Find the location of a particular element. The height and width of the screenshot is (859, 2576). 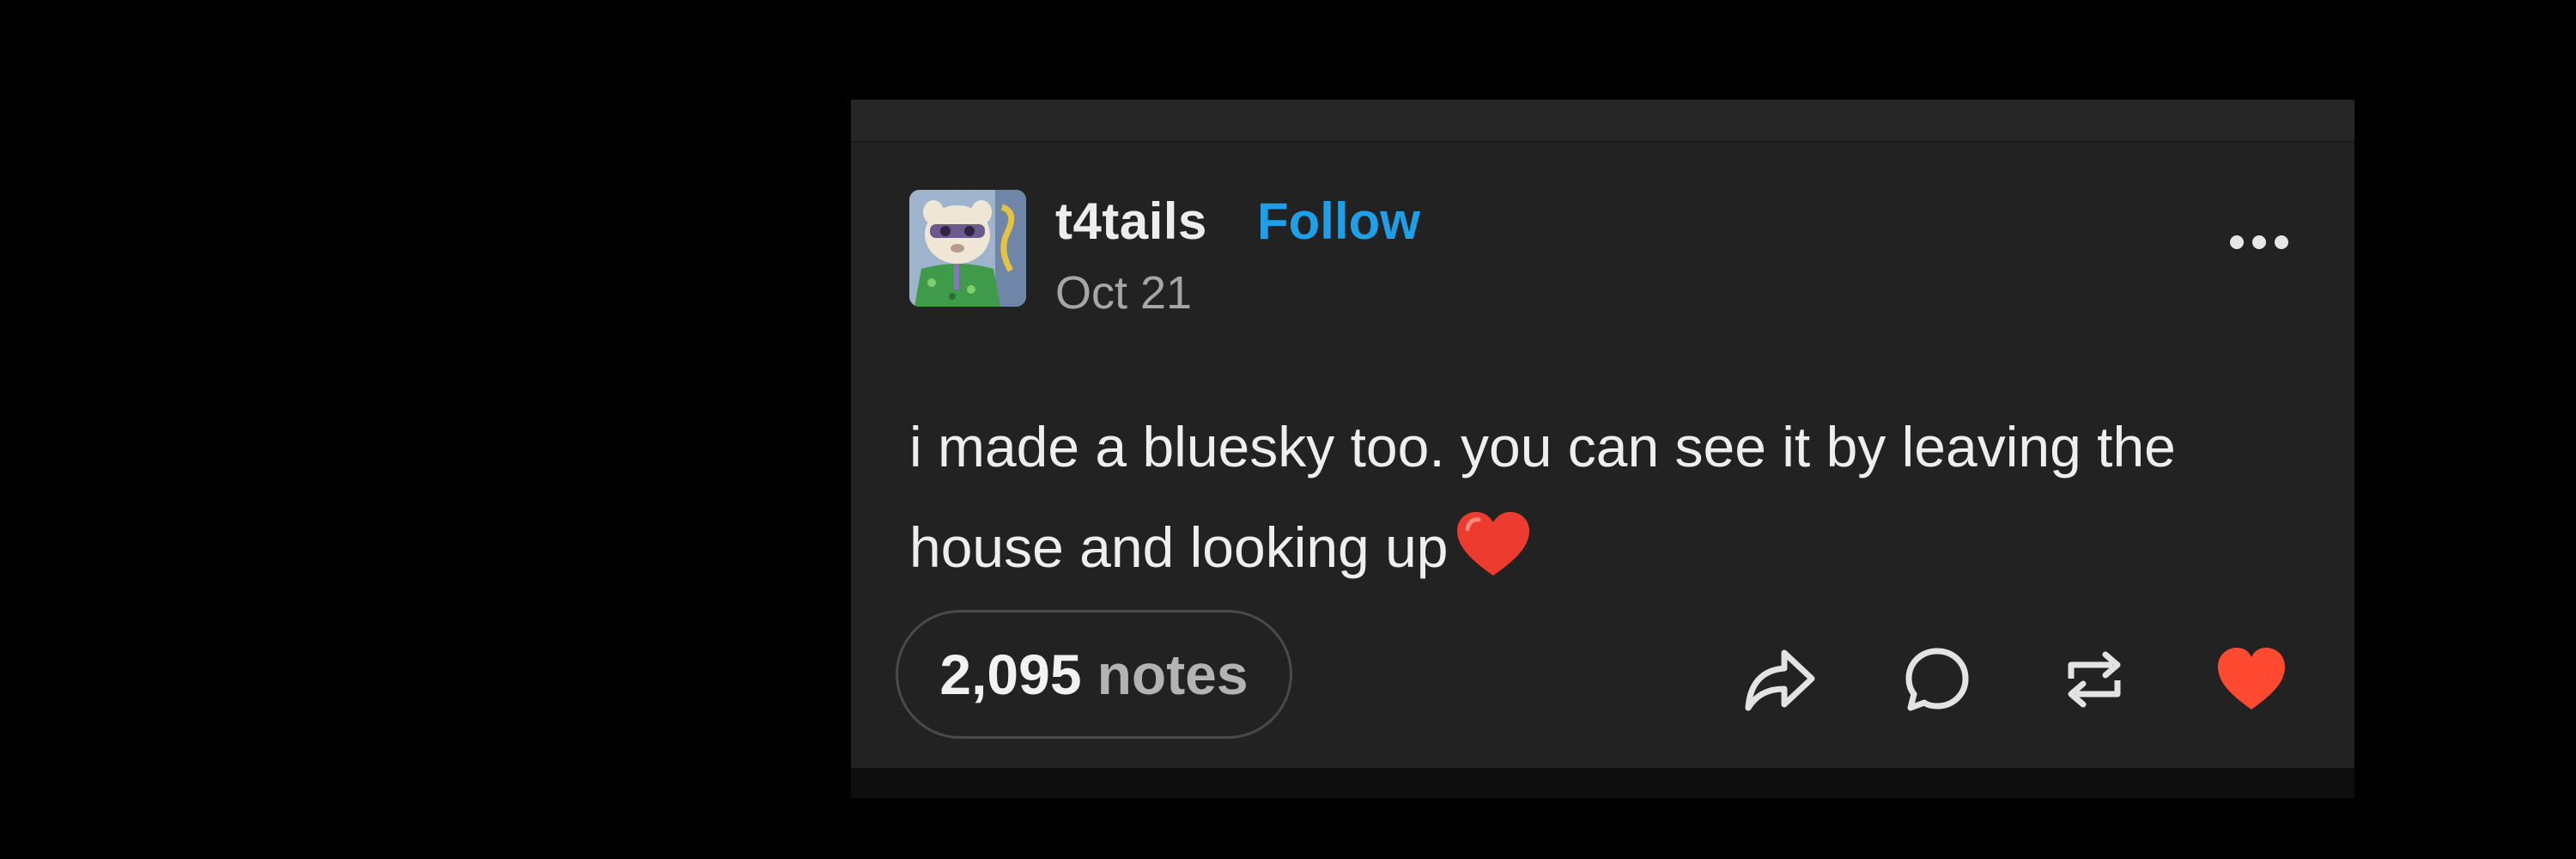

card-bottom-edge is located at coordinates (1602, 783).